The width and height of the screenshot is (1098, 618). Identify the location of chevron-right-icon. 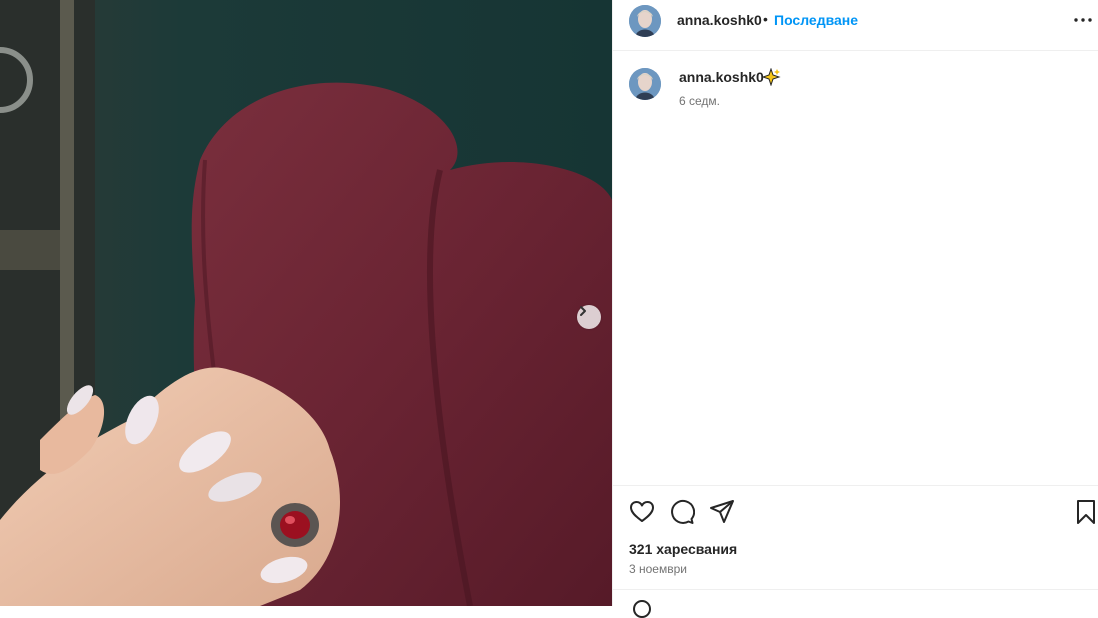
(583, 311).